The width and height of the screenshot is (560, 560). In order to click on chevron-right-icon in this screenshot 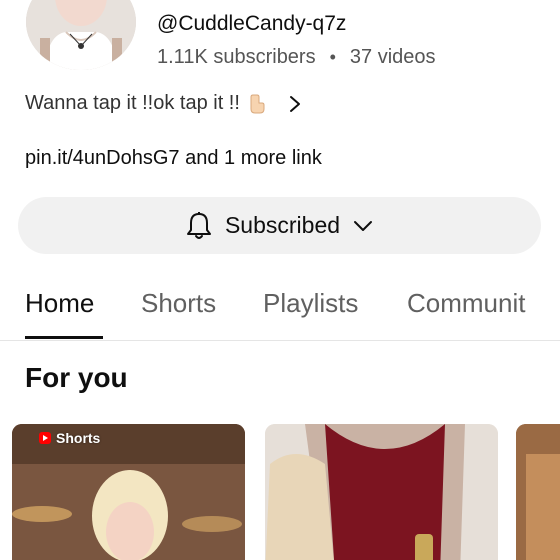, I will do `click(295, 104)`.